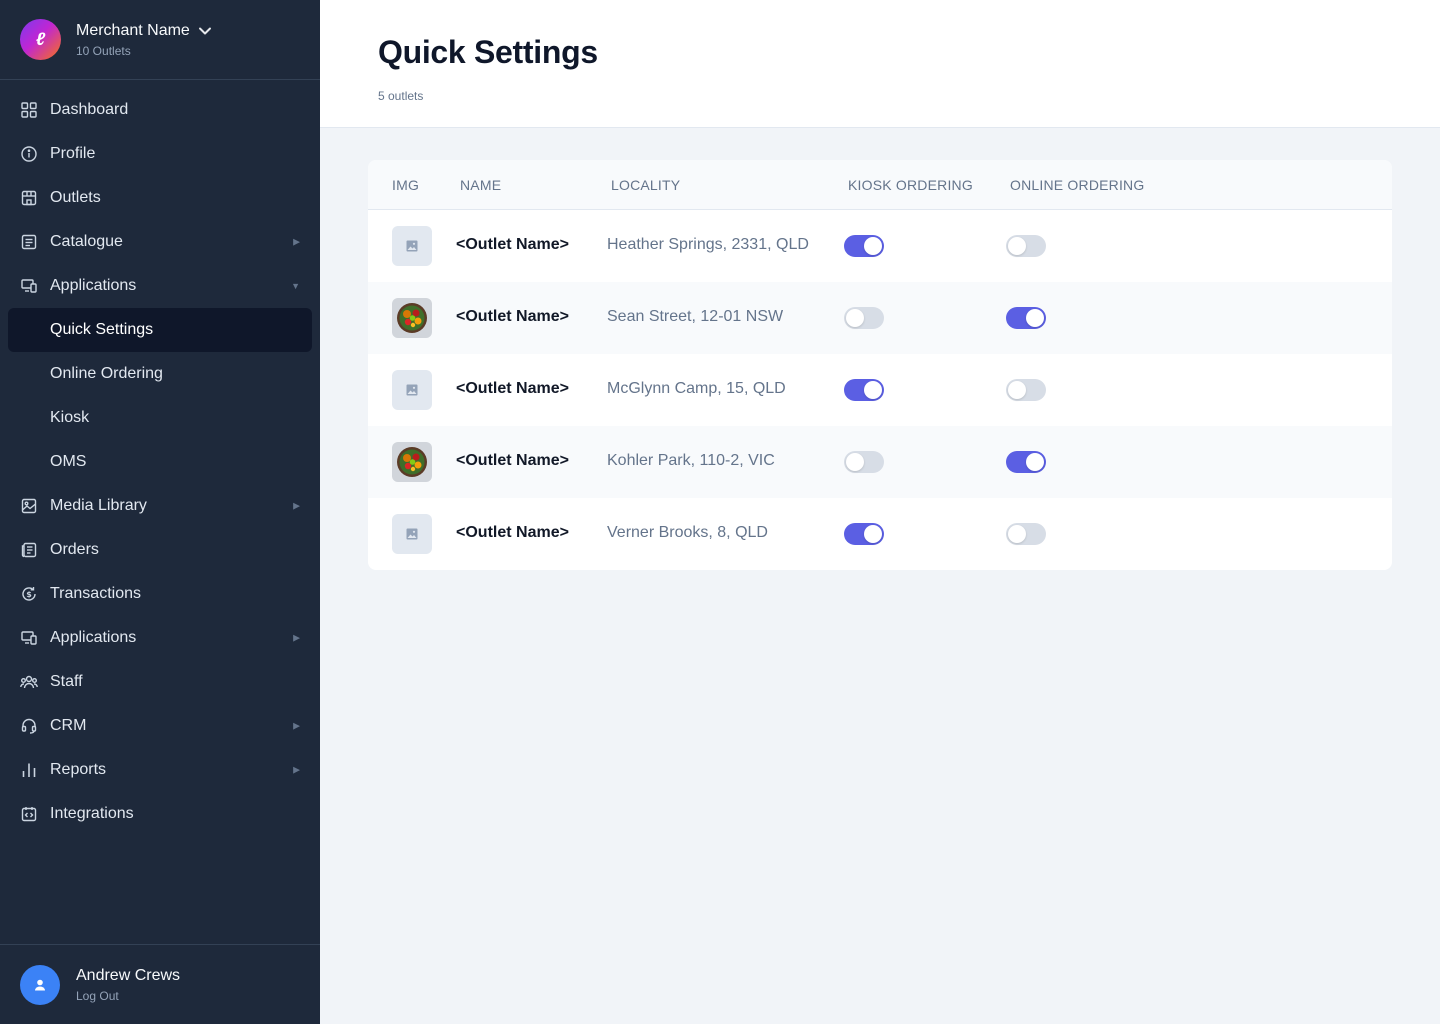 This screenshot has height=1024, width=1440. I want to click on users-icon, so click(29, 682).